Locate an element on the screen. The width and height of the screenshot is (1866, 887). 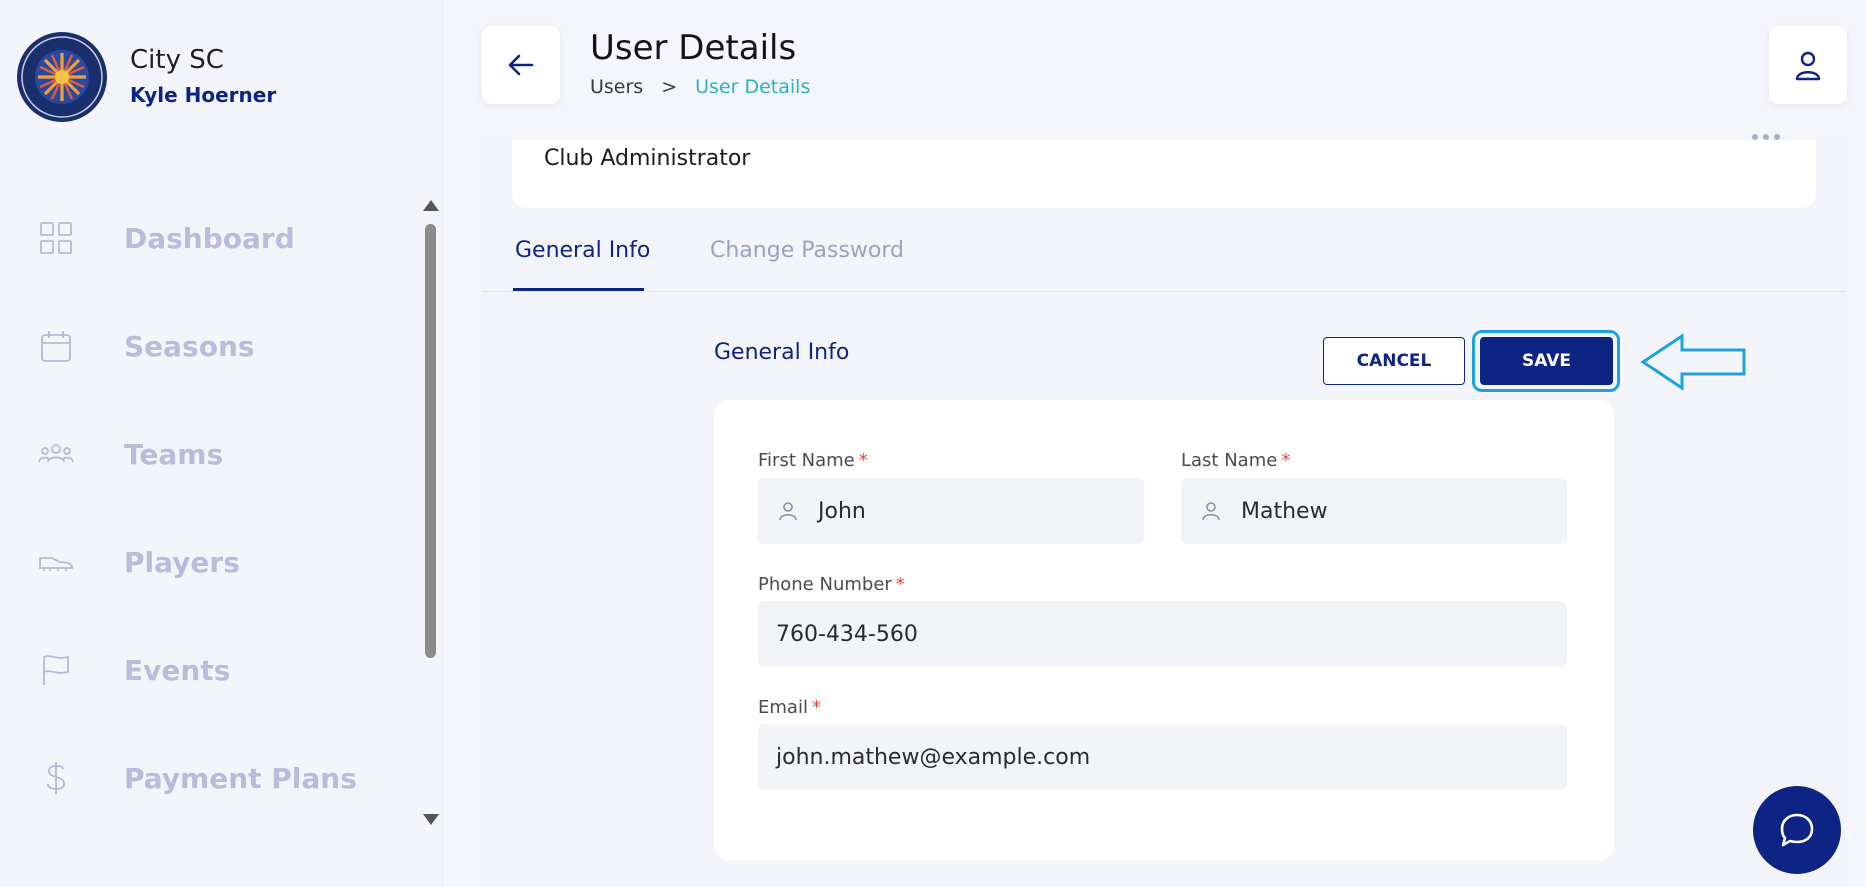
arrow-left-icon is located at coordinates (521, 65).